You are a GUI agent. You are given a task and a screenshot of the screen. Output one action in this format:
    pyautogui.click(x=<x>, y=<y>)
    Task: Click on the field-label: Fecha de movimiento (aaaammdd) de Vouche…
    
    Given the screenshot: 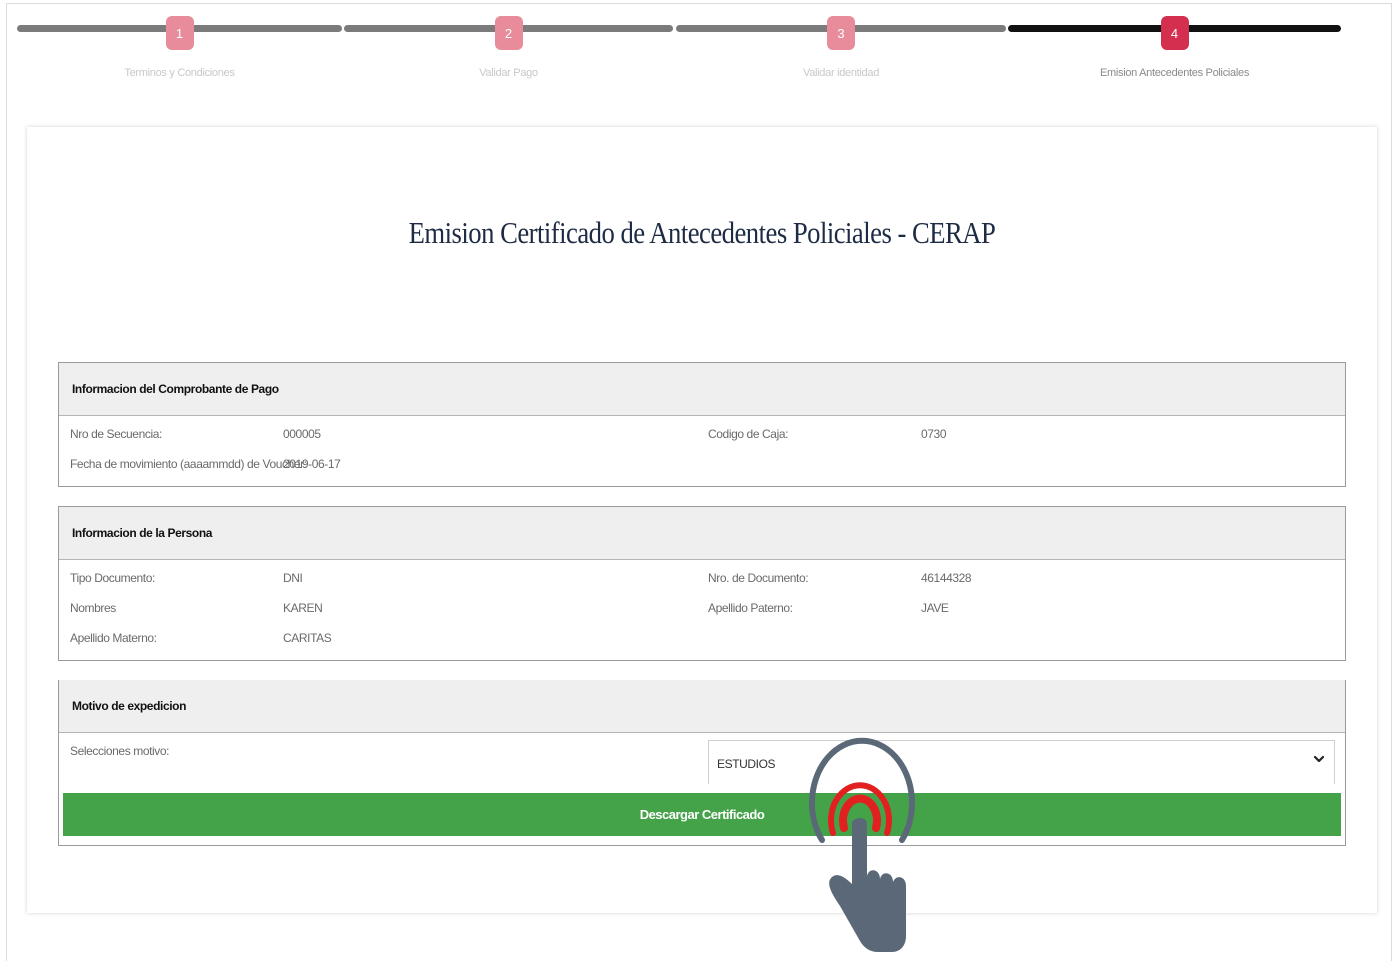 What is the action you would take?
    pyautogui.click(x=188, y=464)
    